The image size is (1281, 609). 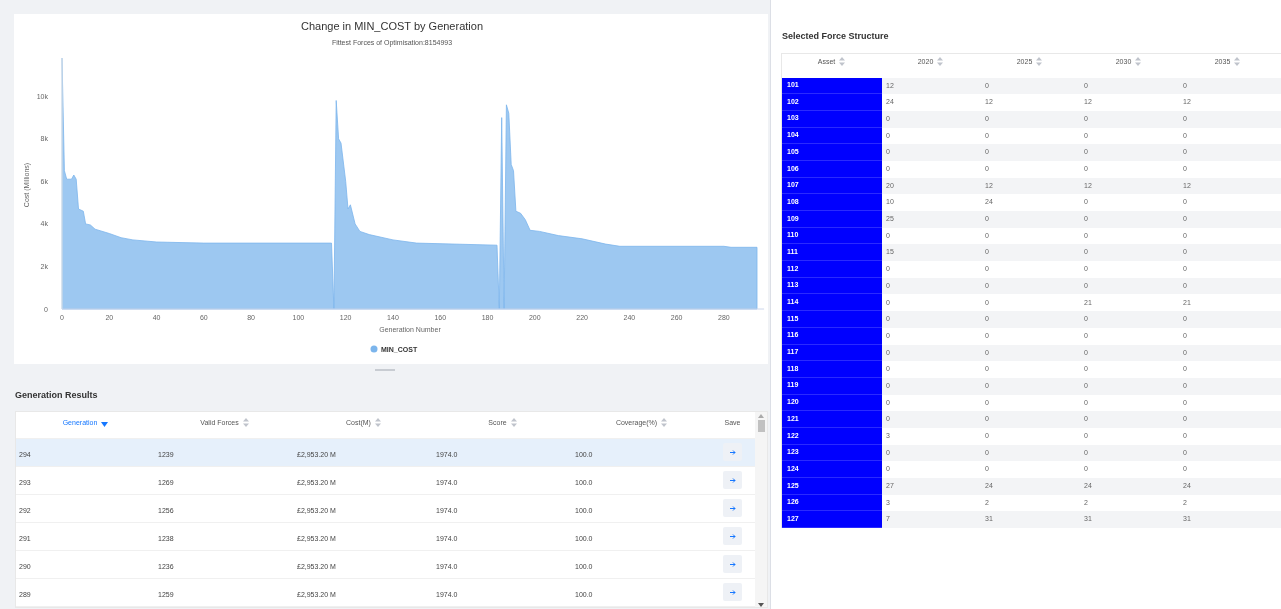 What do you see at coordinates (56, 395) in the screenshot?
I see `section-title: Generation Results` at bounding box center [56, 395].